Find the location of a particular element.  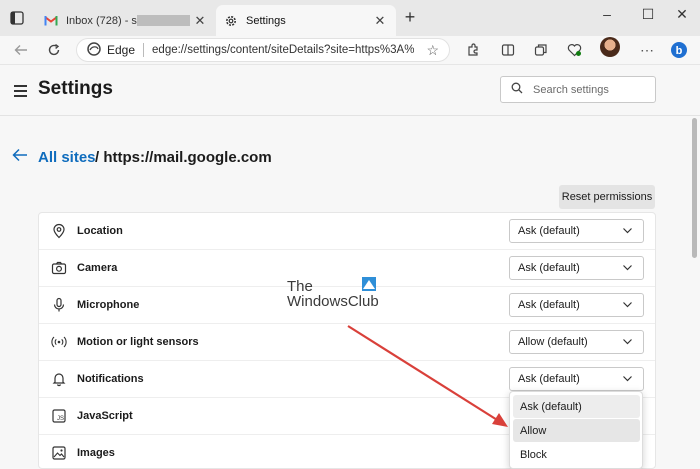

dropdown-option-block: Block is located at coordinates (576, 454).